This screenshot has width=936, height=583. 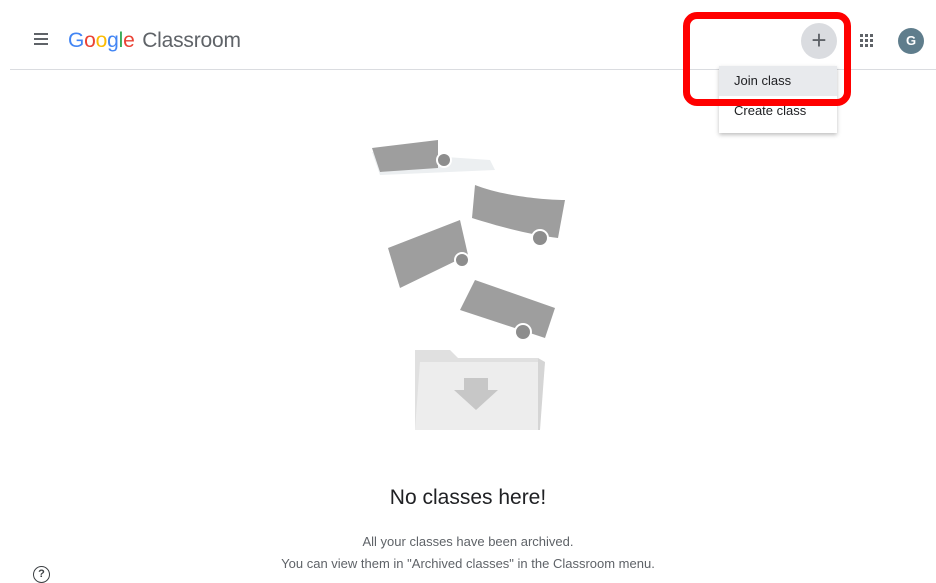 I want to click on archive-folder-icon, so click(x=468, y=285).